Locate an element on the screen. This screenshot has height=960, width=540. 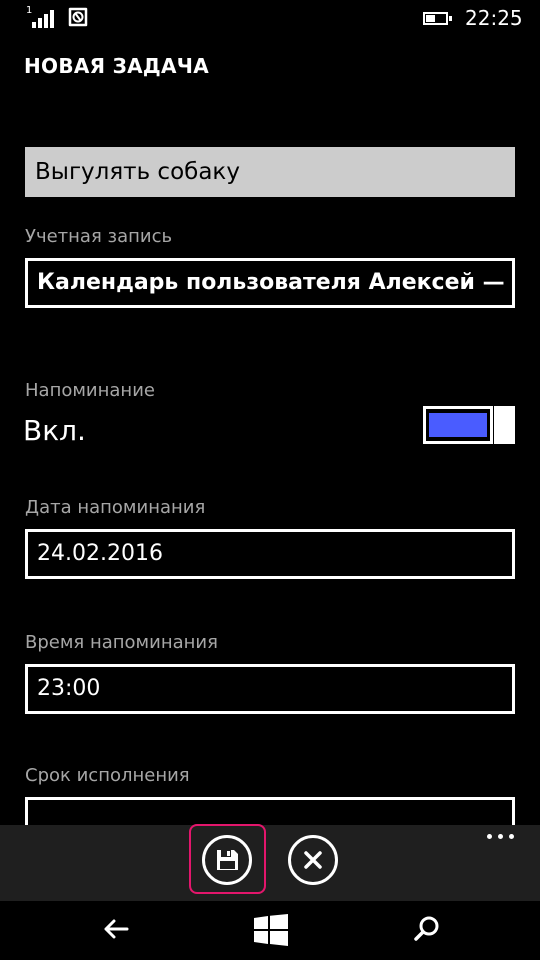
reminder-label: Напоминание is located at coordinates (90, 390).